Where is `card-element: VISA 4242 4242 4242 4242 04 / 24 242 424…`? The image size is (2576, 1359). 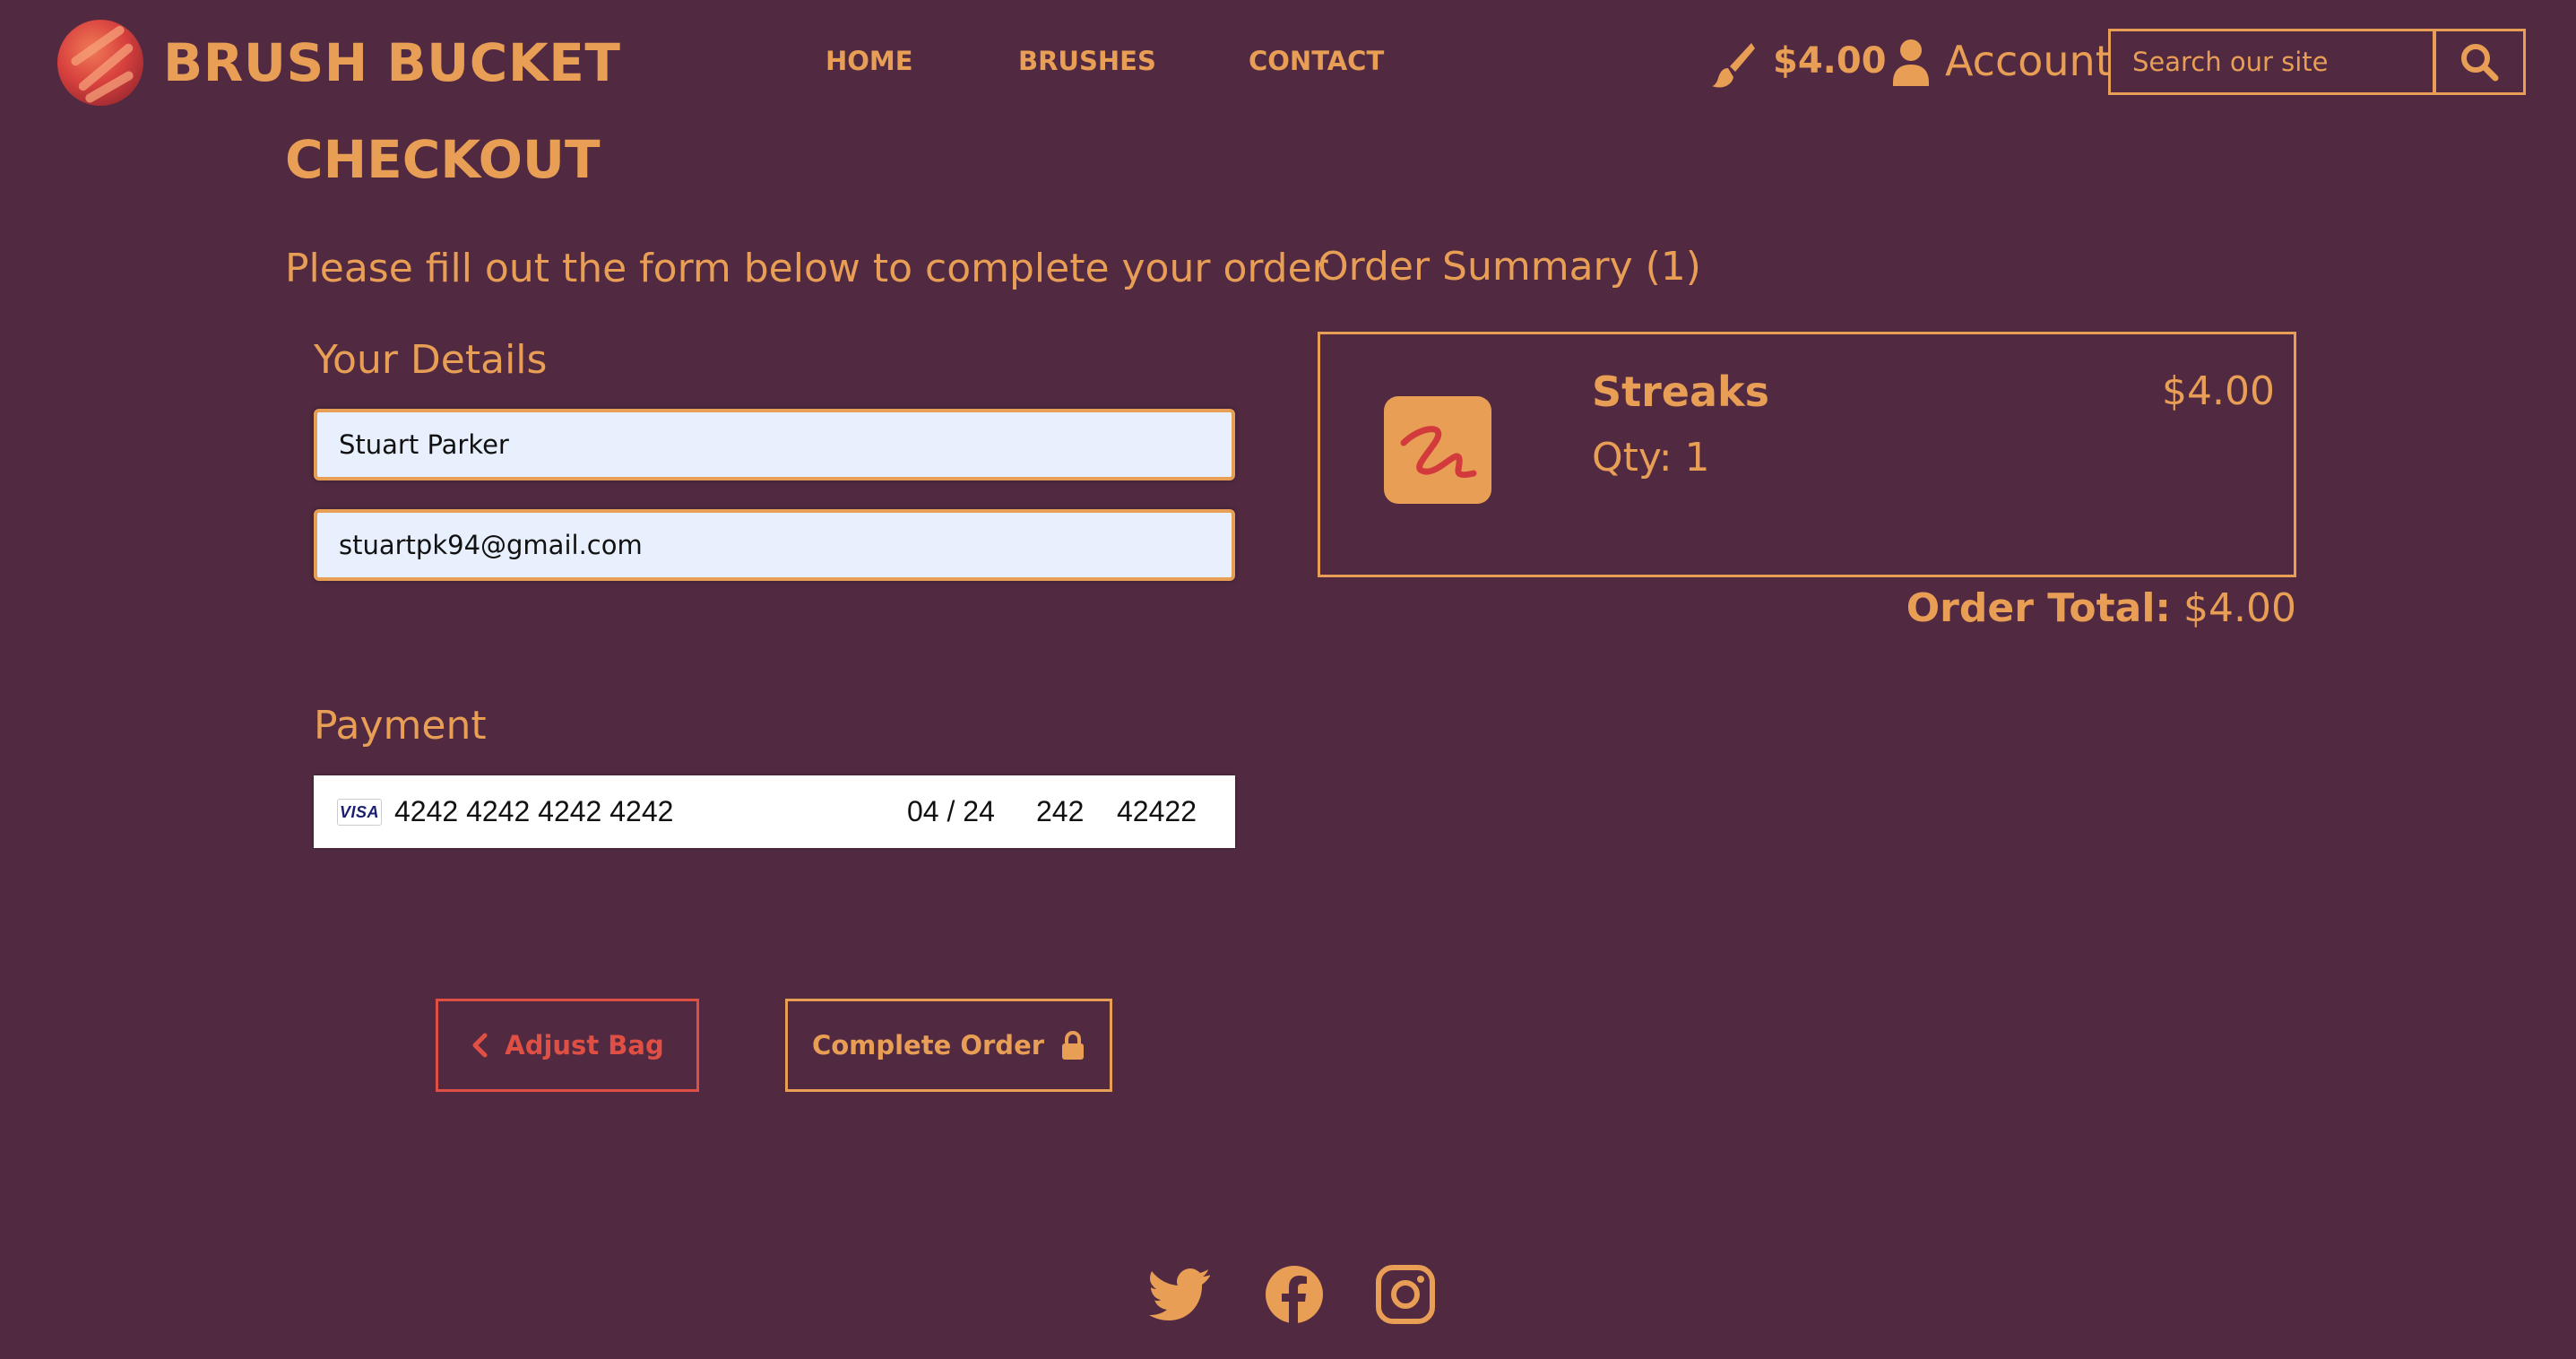 card-element: VISA 4242 4242 4242 4242 04 / 24 242 424… is located at coordinates (774, 812).